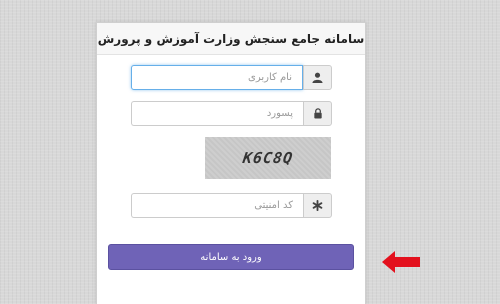 Image resolution: width=500 pixels, height=304 pixels. What do you see at coordinates (279, 113) in the screenshot?
I see `password-placeholder: پسورد` at bounding box center [279, 113].